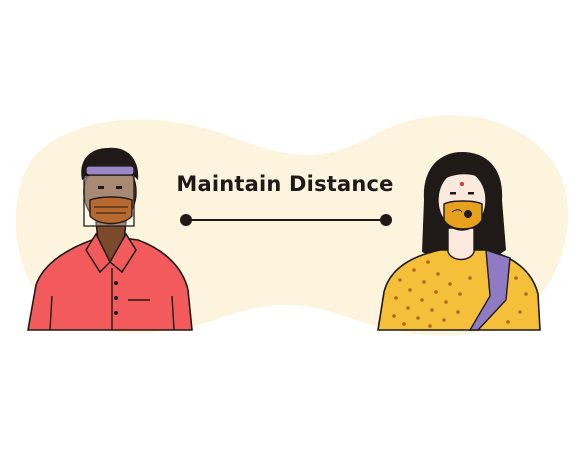  I want to click on face-shield-band, so click(110, 170).